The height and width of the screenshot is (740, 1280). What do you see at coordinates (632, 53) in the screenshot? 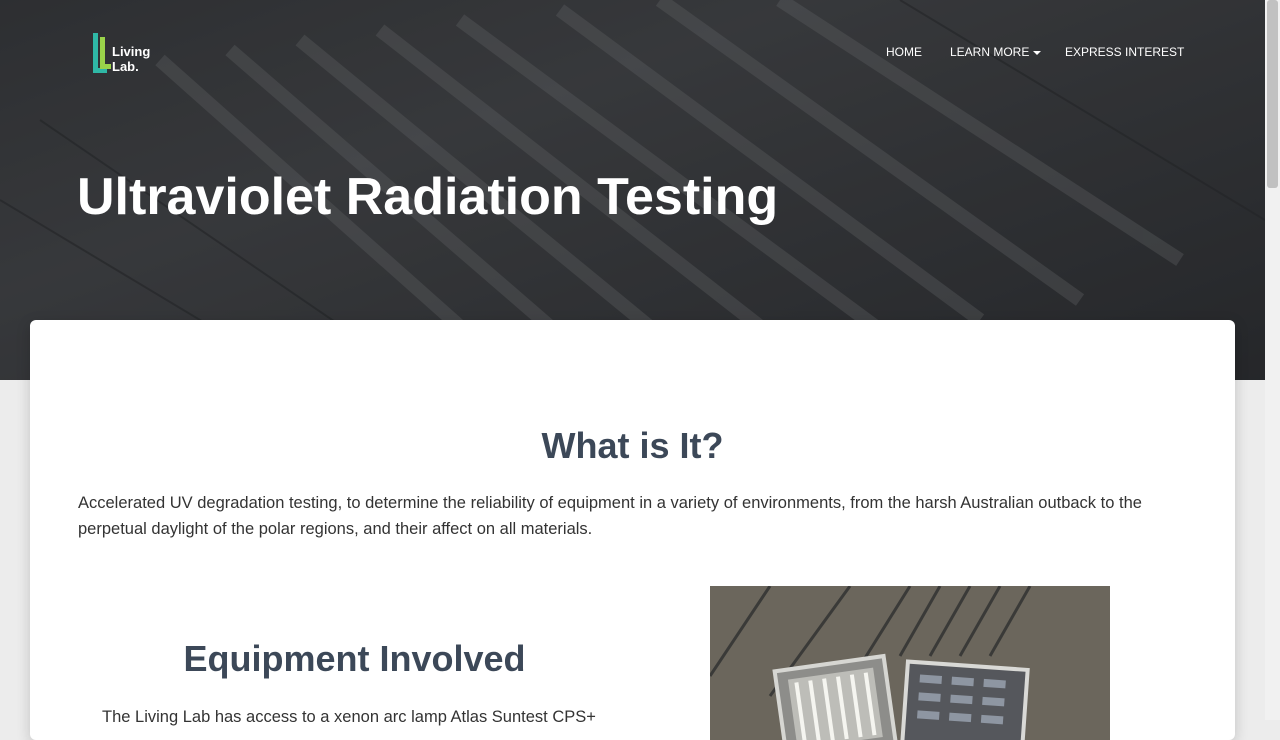
I see `main-nav: HOME LEARN MORE EXPRESS INTEREST` at bounding box center [632, 53].